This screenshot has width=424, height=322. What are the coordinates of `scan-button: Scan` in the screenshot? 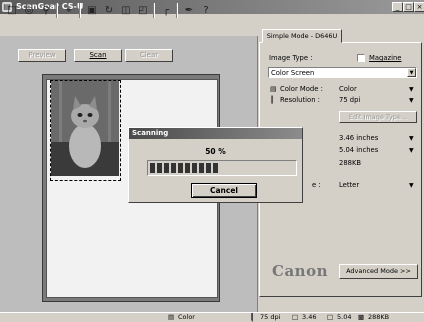 It's located at (98, 55).